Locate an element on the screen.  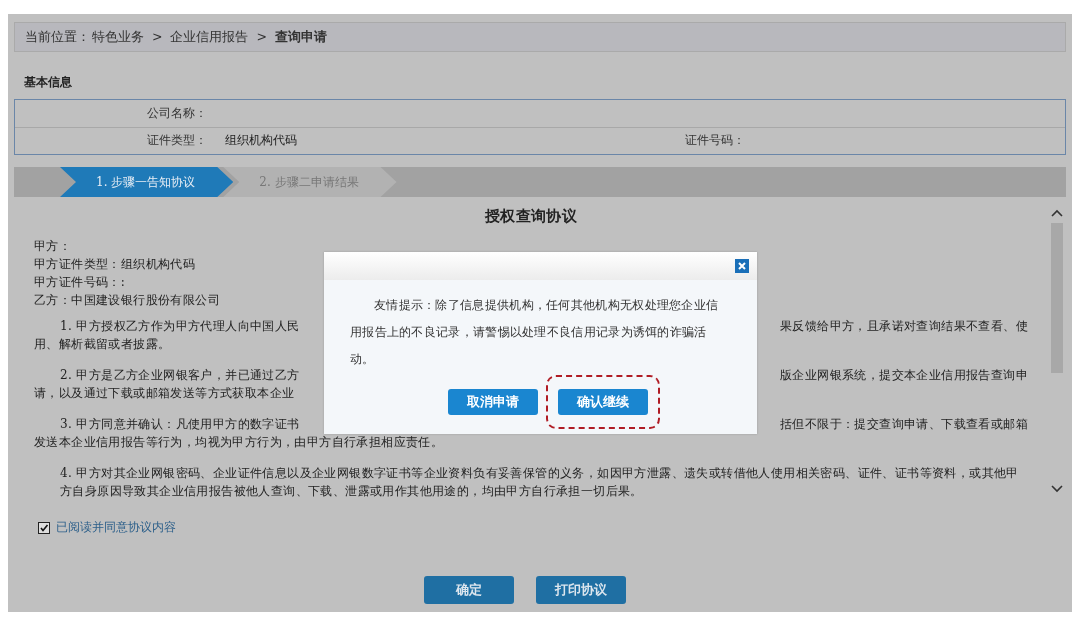
action-button: 打印协议 is located at coordinates (581, 590).